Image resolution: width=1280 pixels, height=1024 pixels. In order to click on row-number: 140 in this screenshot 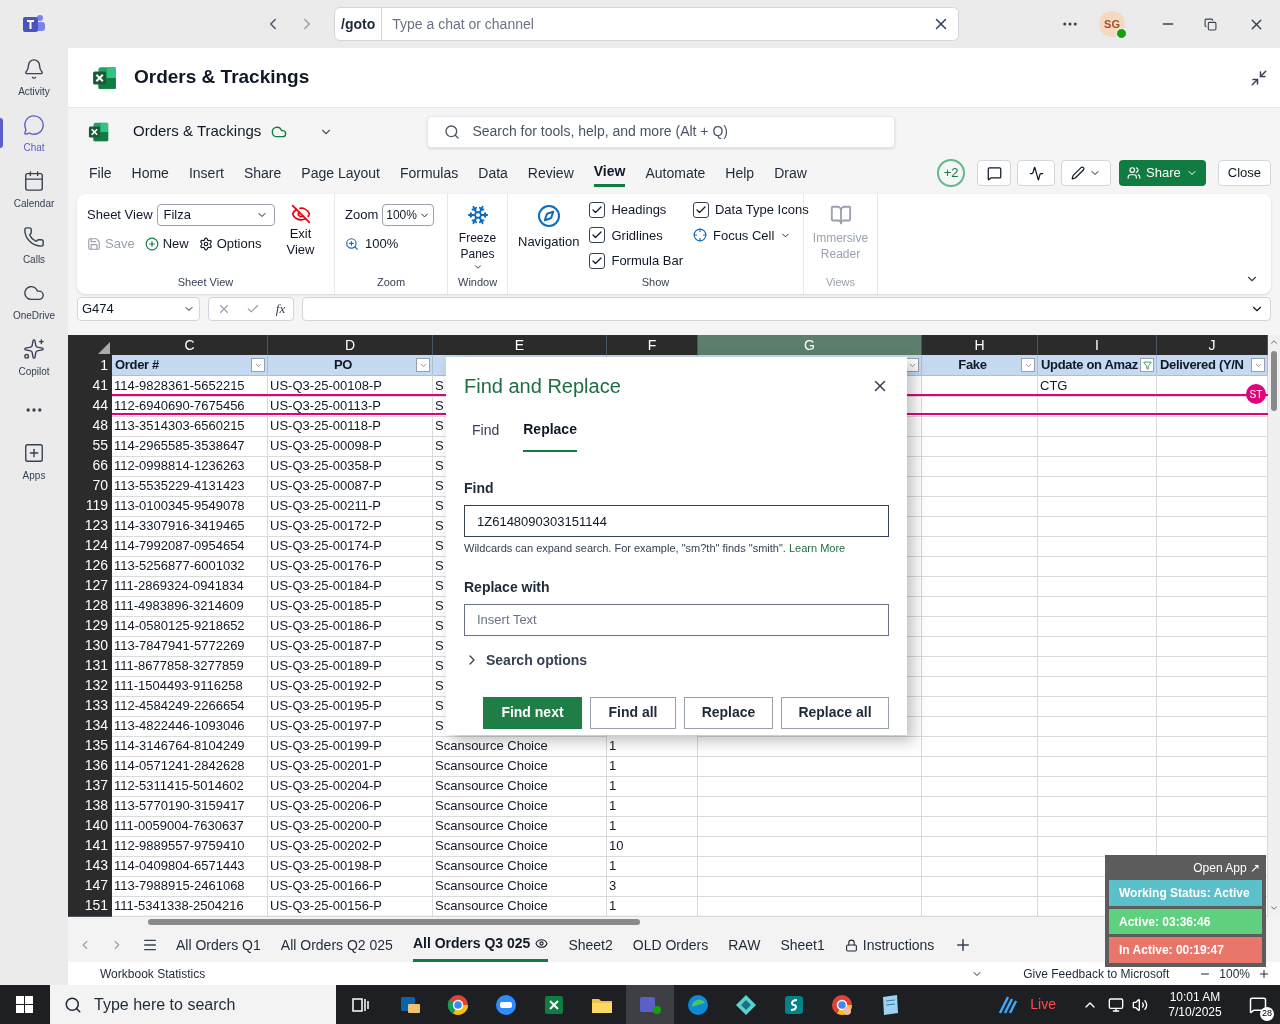, I will do `click(90, 826)`.